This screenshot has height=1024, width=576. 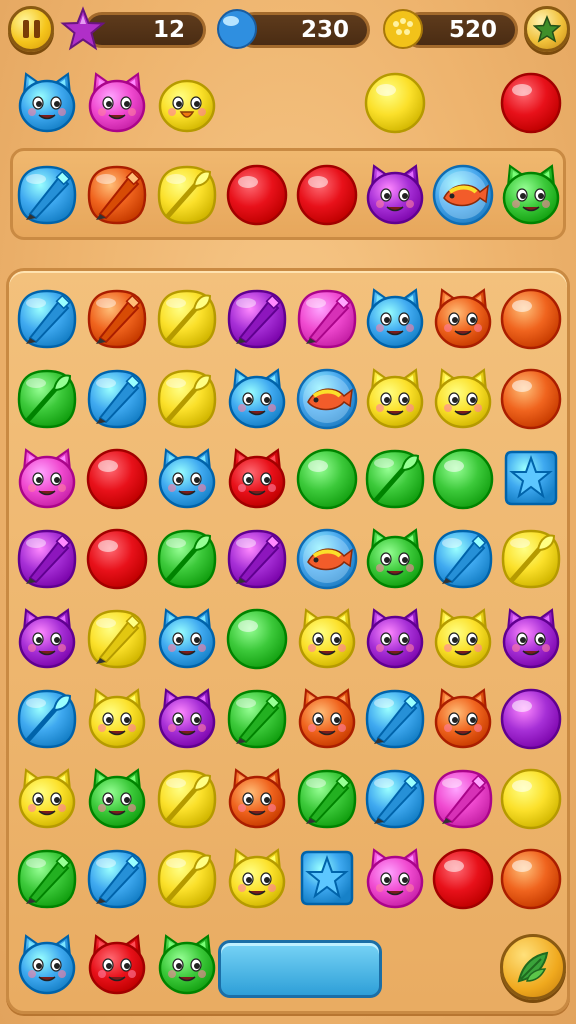 What do you see at coordinates (117, 965) in the screenshot?
I see `bottom-piece-red-cat` at bounding box center [117, 965].